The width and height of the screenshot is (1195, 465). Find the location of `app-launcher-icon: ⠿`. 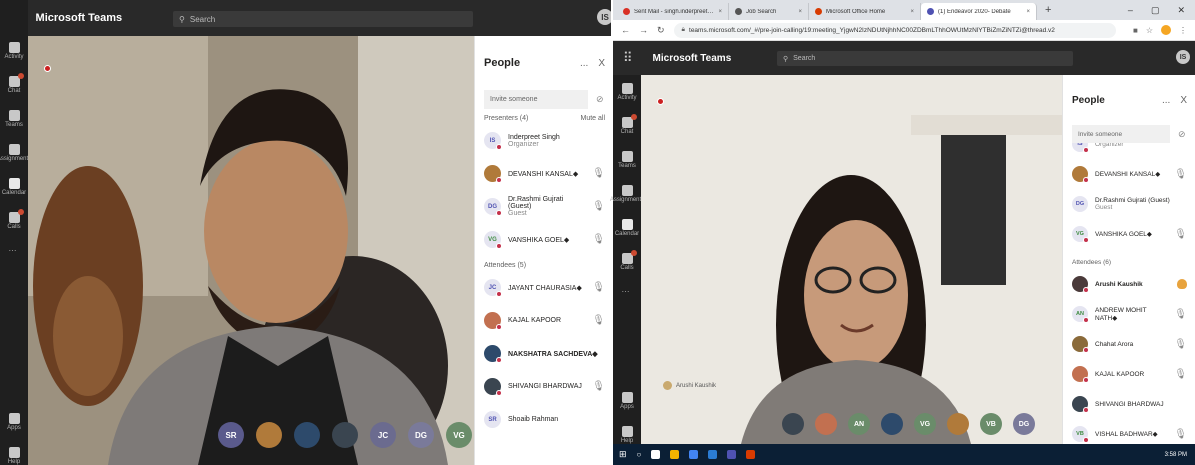

app-launcher-icon: ⠿ is located at coordinates (628, 58).